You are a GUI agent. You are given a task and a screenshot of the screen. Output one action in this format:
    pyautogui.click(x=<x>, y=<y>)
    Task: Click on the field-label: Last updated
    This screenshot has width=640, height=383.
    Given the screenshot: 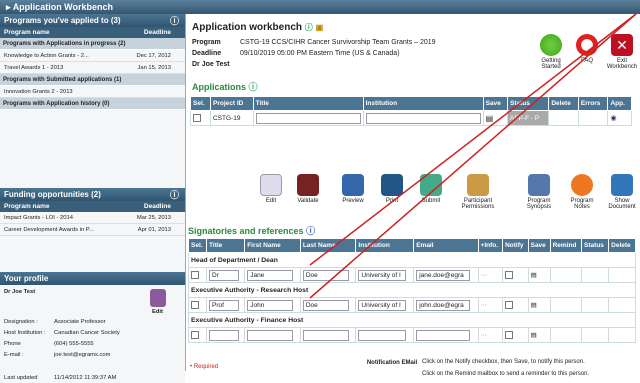 What is the action you would take?
    pyautogui.click(x=21, y=378)
    